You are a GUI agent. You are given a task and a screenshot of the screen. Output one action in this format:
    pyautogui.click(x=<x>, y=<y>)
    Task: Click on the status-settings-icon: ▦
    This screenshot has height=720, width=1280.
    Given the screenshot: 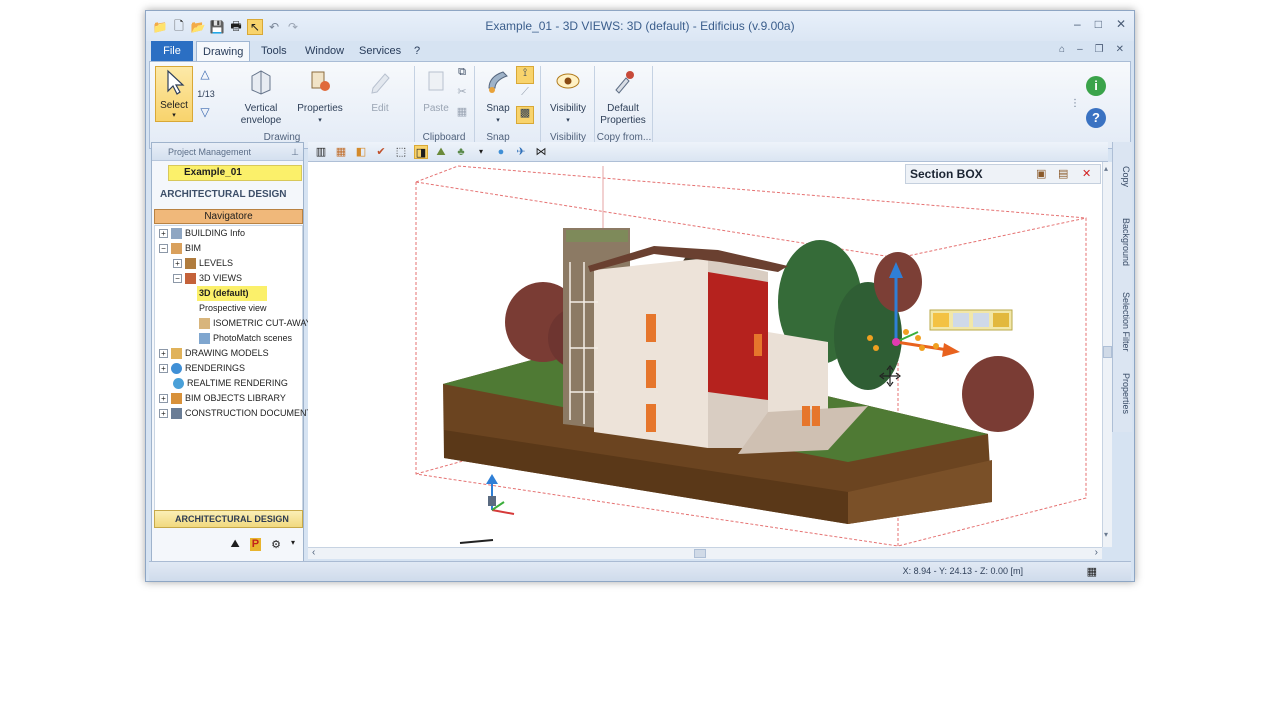 What is the action you would take?
    pyautogui.click(x=1092, y=571)
    